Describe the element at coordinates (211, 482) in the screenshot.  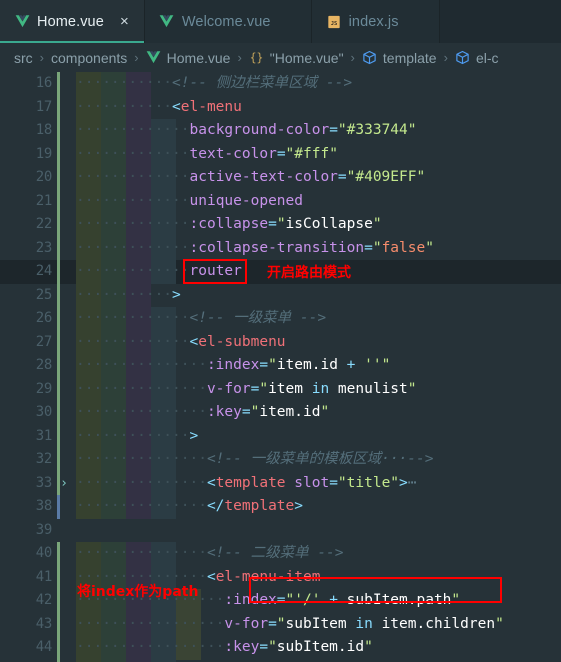
I see `code-token-punc: <` at that location.